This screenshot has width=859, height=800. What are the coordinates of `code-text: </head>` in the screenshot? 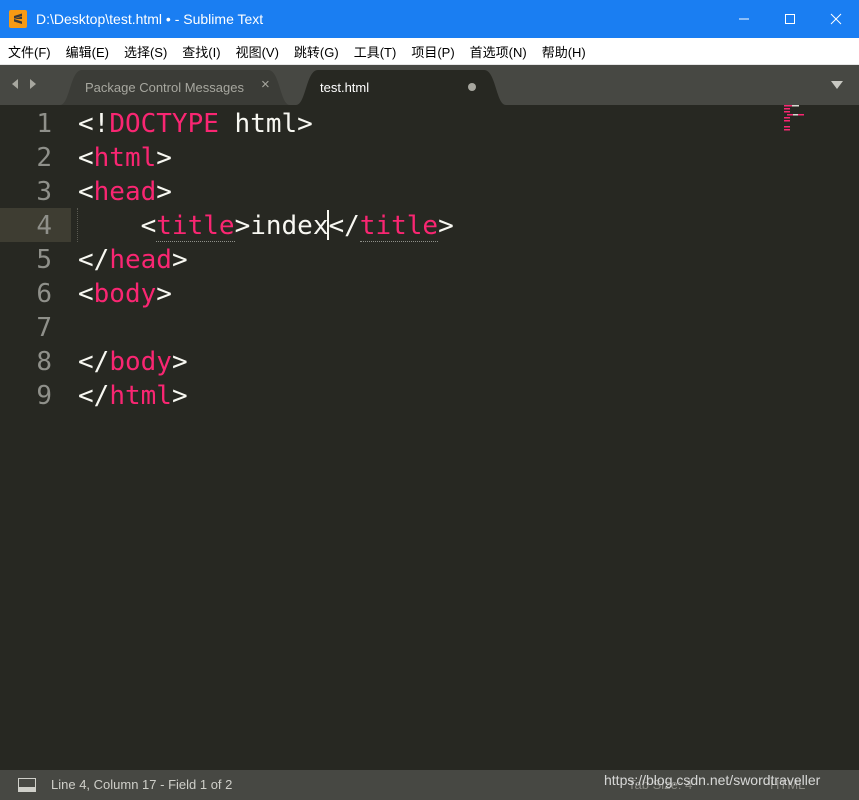 It's located at (133, 260).